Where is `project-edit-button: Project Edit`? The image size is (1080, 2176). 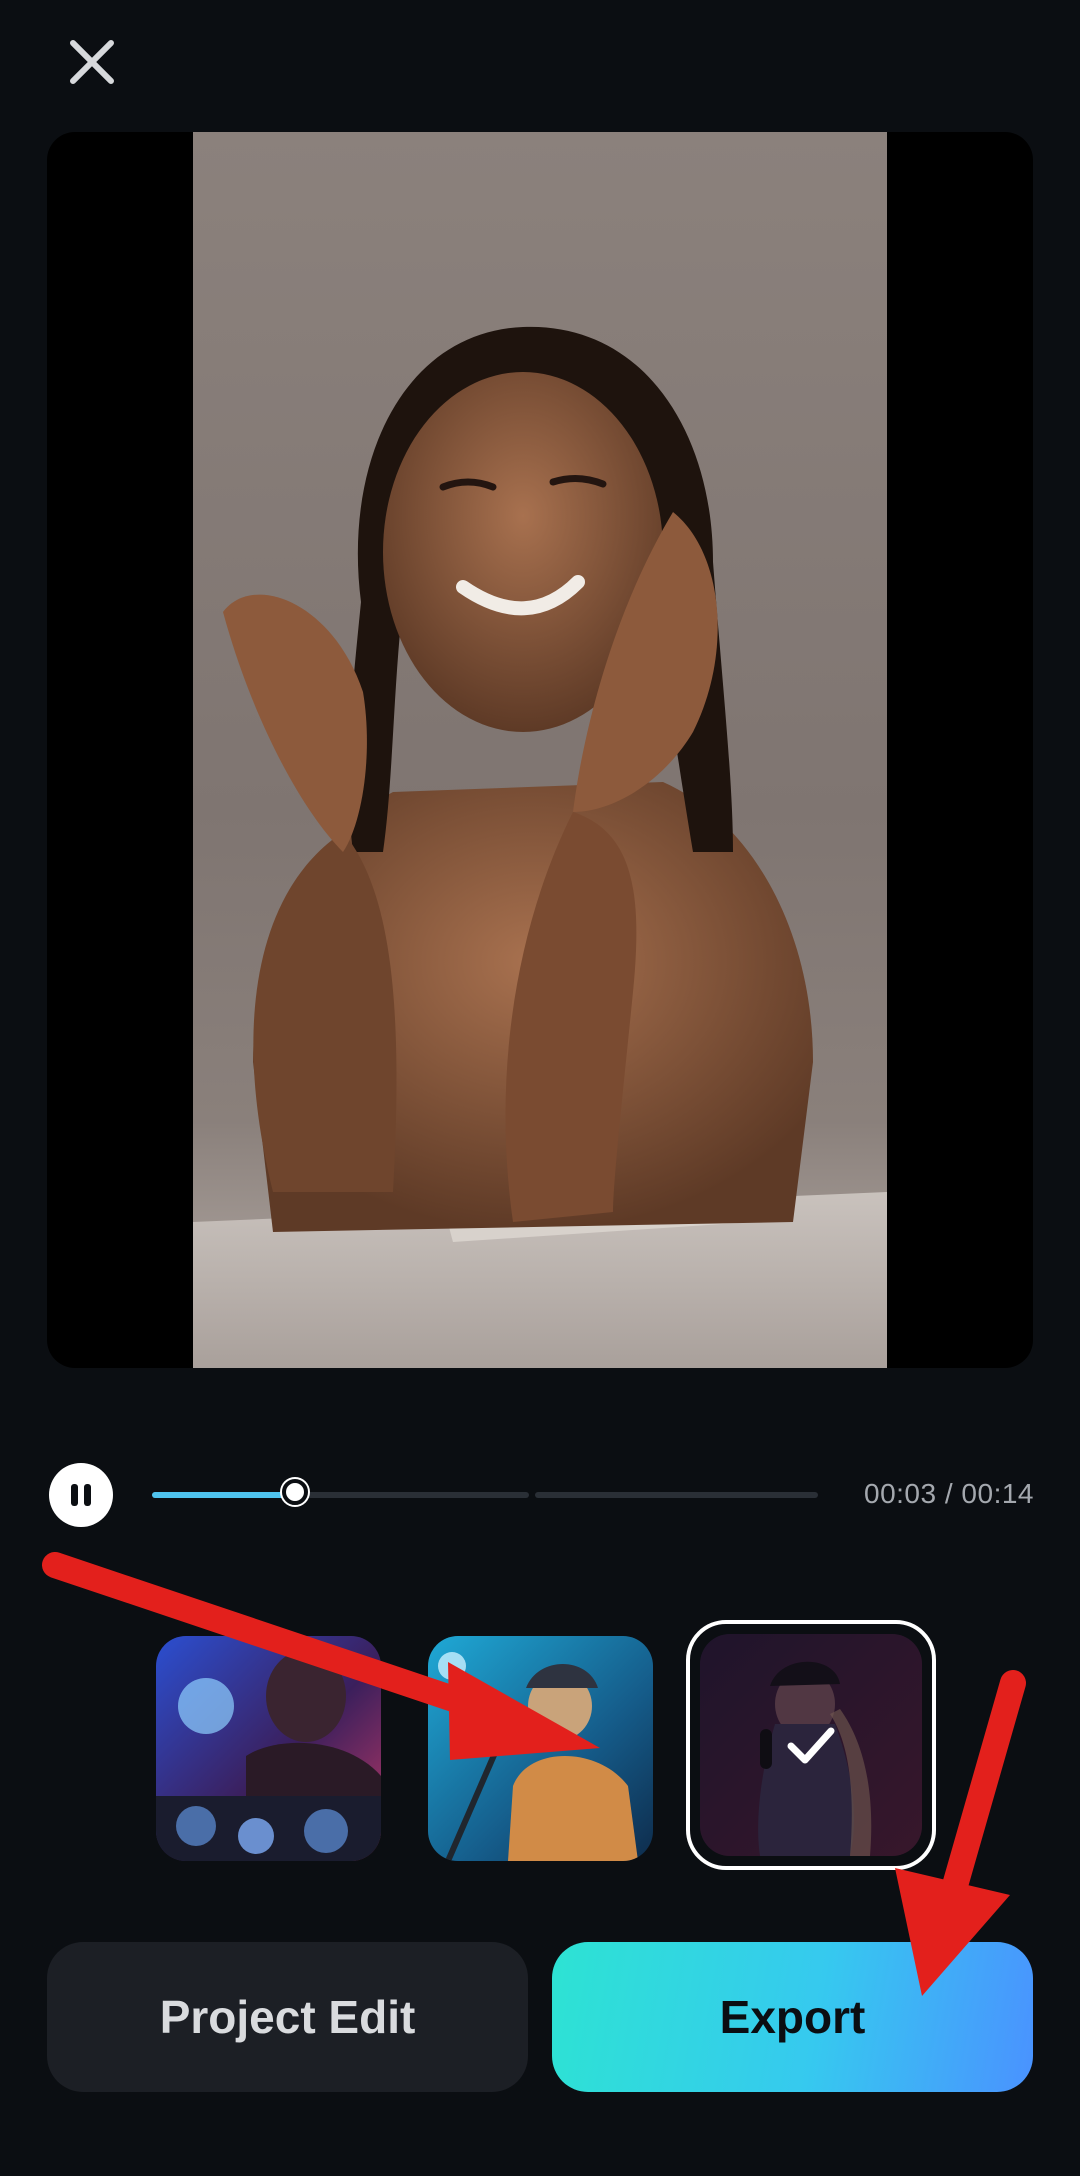
project-edit-button: Project Edit is located at coordinates (287, 2017).